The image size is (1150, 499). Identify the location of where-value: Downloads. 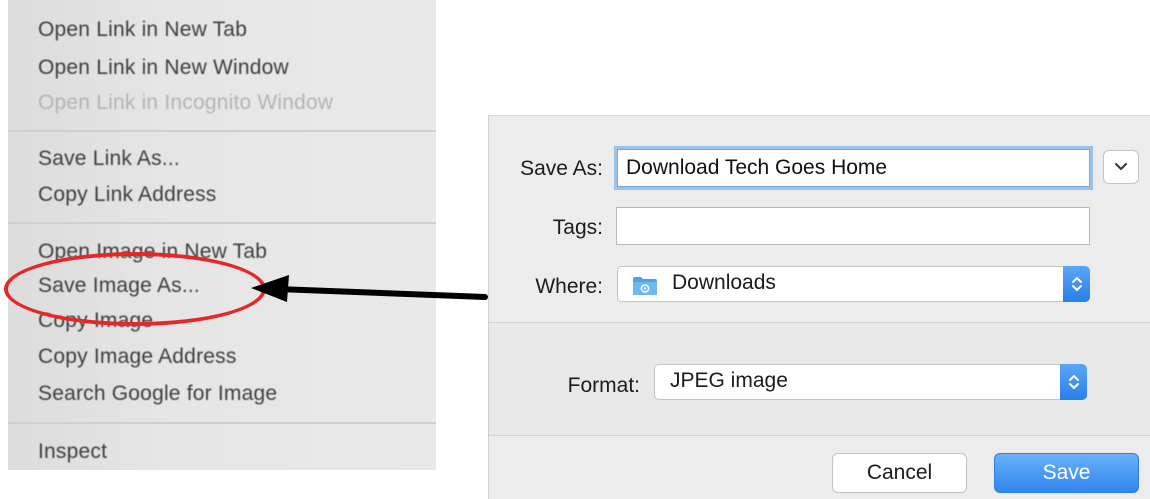
(724, 282).